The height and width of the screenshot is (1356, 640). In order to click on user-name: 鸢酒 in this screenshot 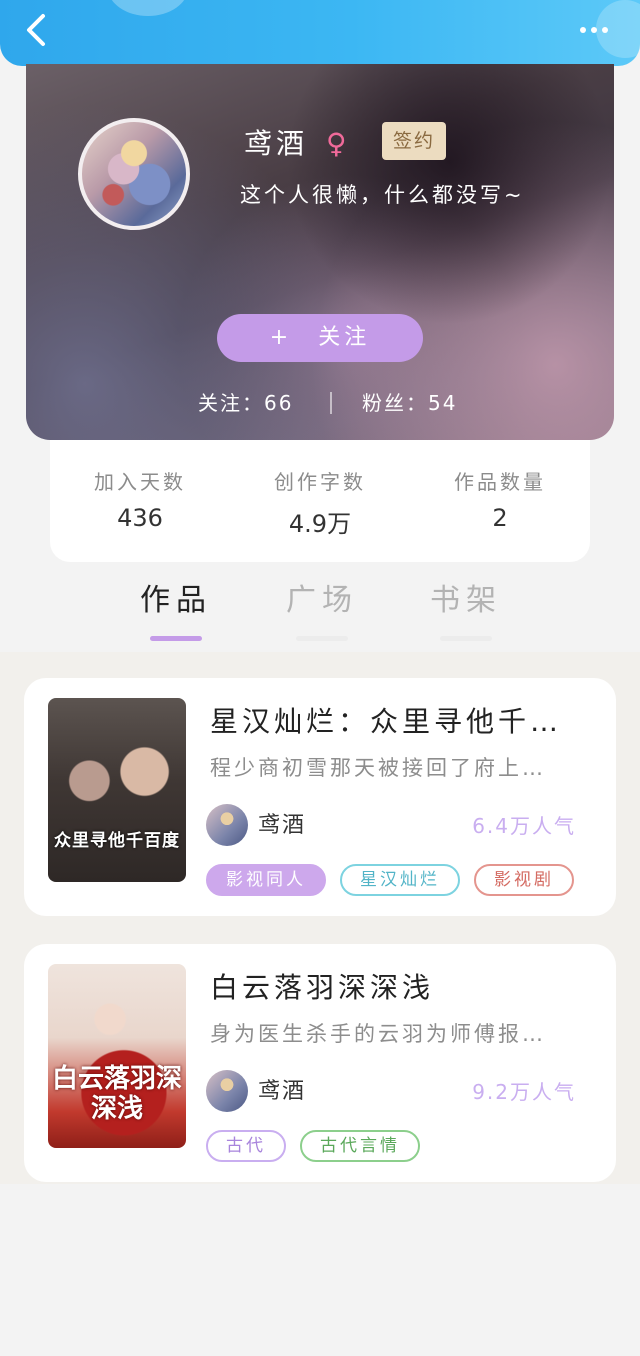, I will do `click(276, 143)`.